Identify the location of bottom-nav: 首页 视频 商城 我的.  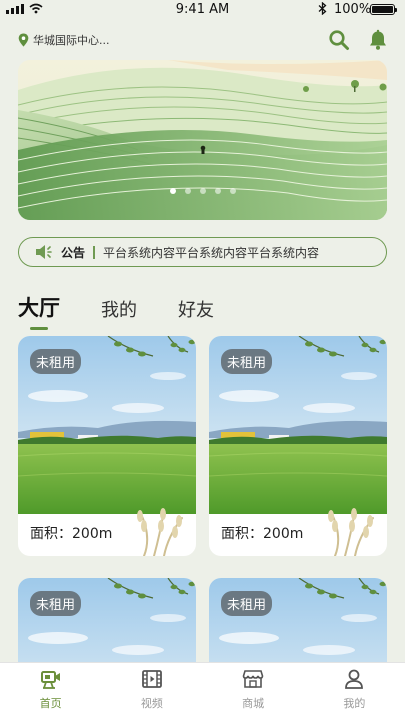
(202, 691).